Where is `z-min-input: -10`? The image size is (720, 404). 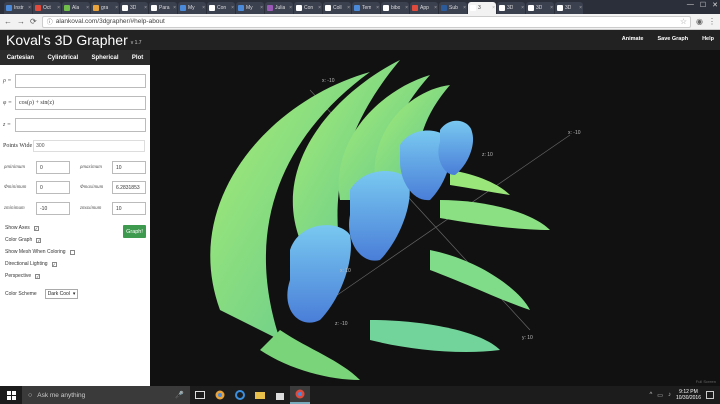 z-min-input: -10 is located at coordinates (53, 208).